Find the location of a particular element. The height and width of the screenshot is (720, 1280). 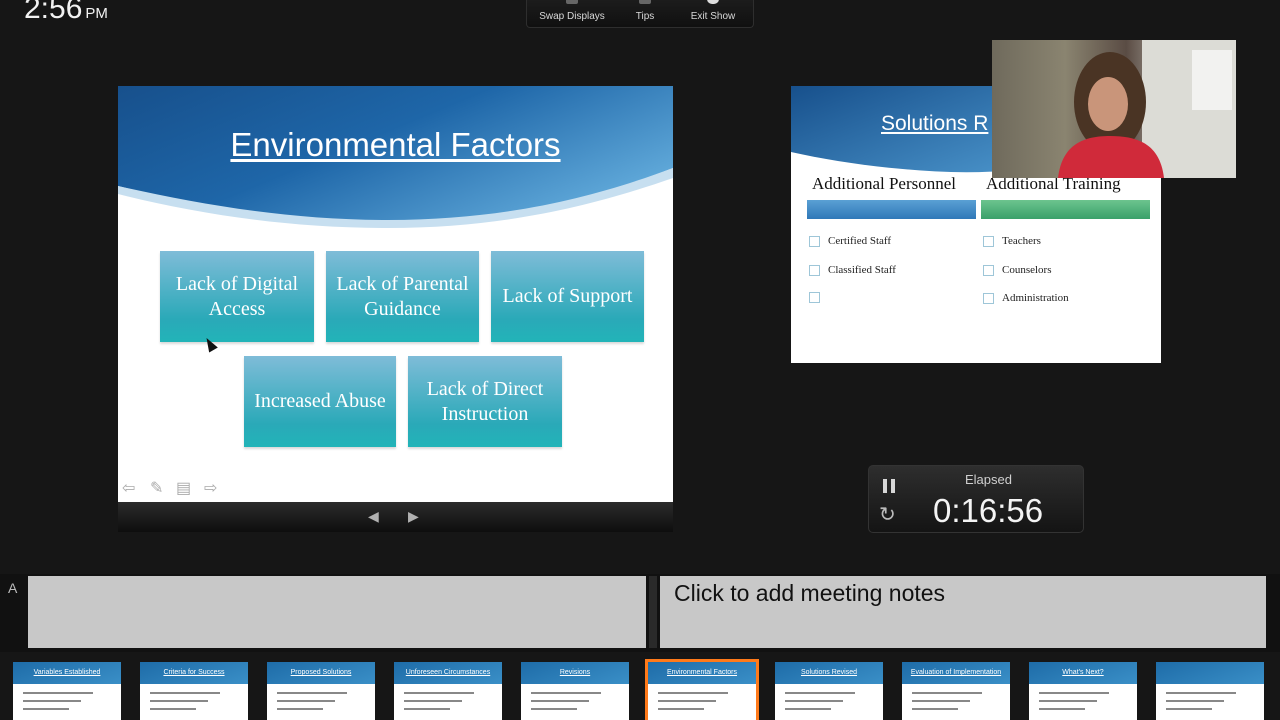

next-col1-heading: Additional Personnel is located at coordinates (884, 183).